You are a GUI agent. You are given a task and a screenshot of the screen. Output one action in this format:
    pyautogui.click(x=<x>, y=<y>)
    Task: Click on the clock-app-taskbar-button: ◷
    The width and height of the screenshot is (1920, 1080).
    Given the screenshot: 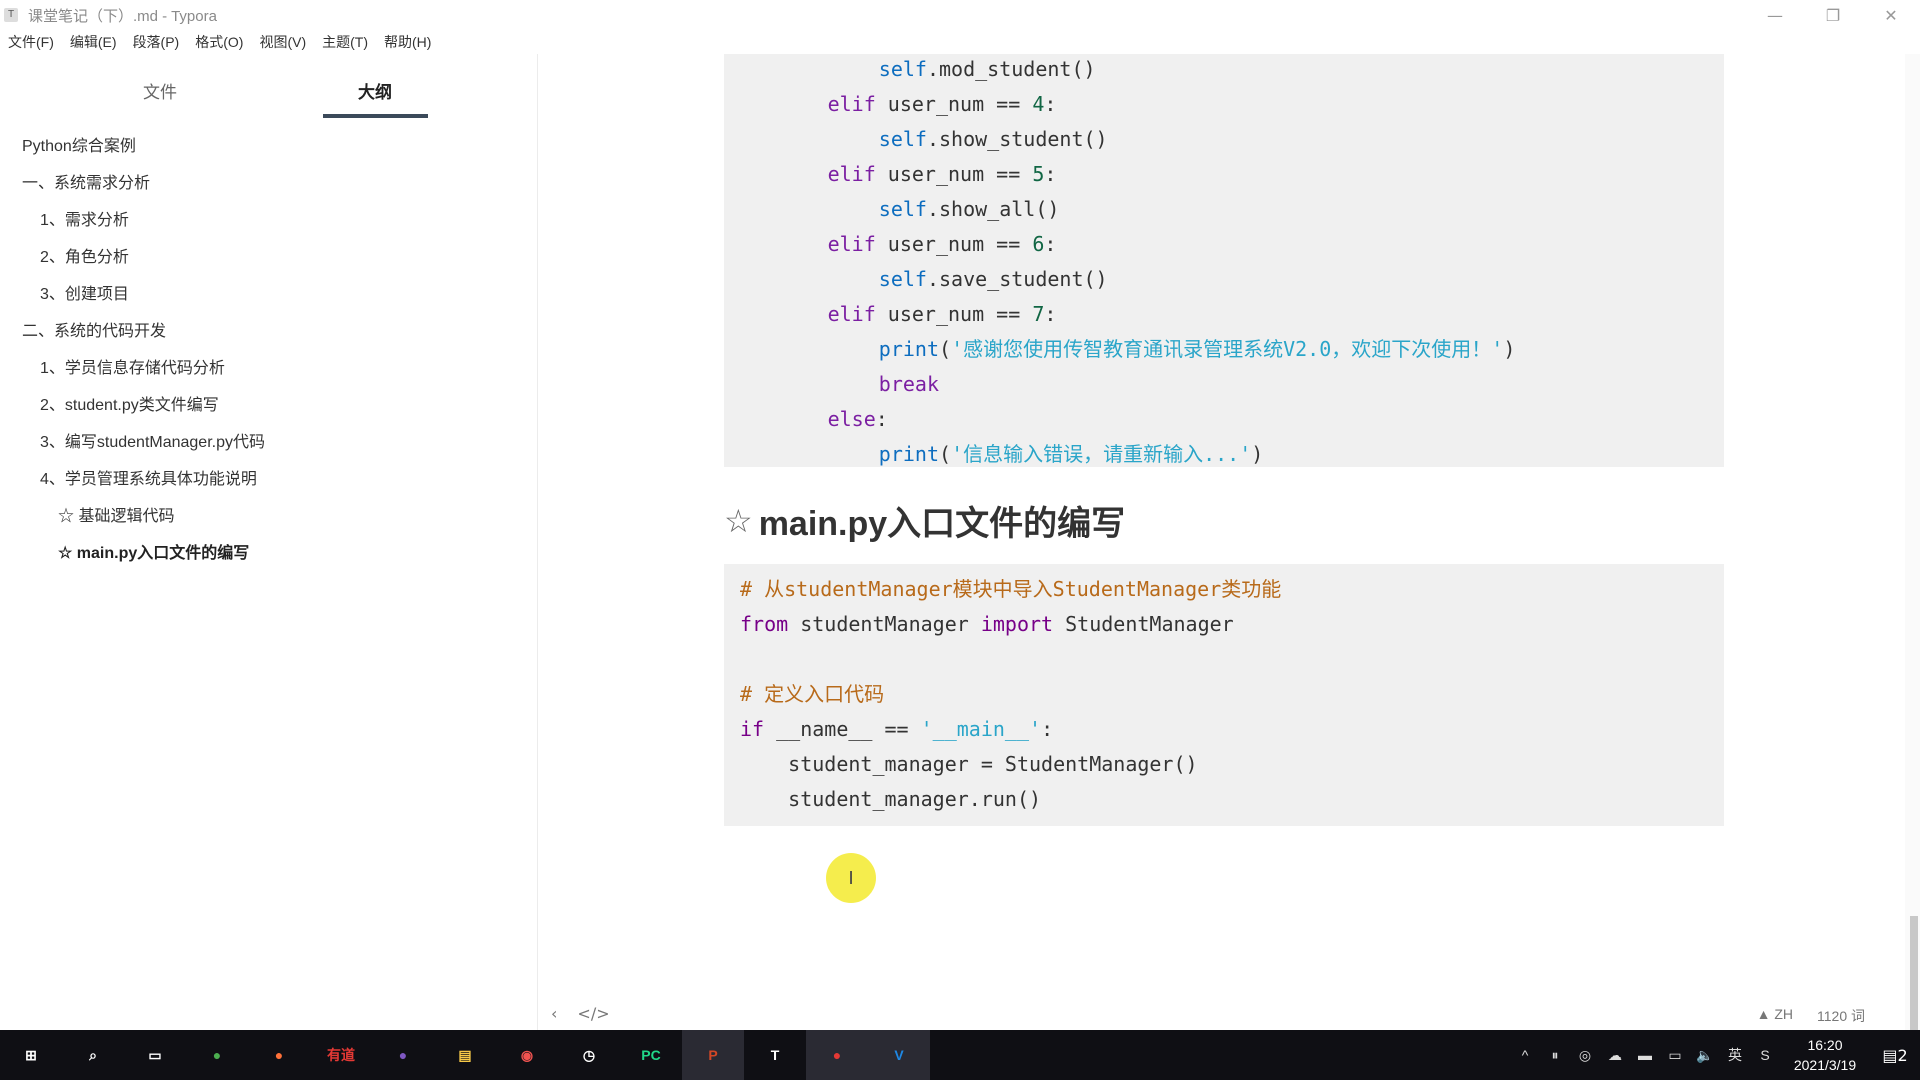 What is the action you would take?
    pyautogui.click(x=589, y=1055)
    